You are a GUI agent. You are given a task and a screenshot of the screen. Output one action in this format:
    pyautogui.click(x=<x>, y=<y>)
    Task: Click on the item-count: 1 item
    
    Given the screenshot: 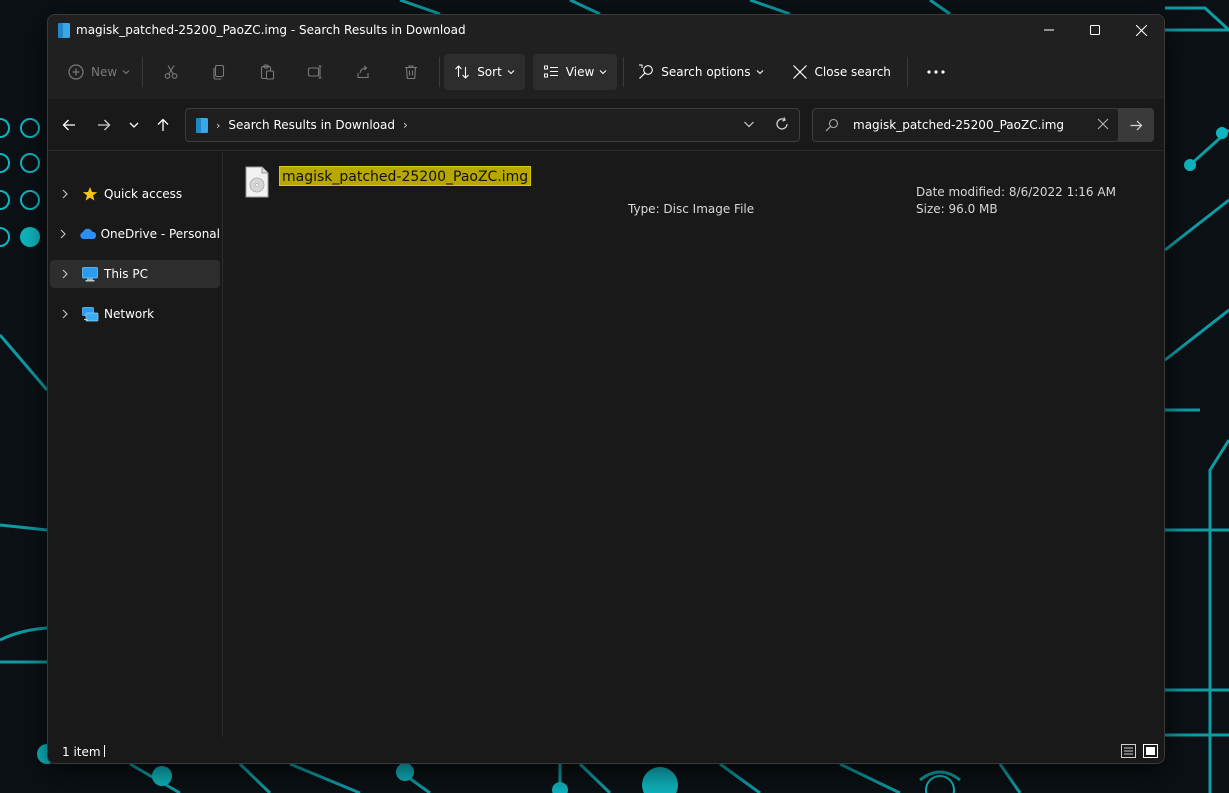 What is the action you would take?
    pyautogui.click(x=81, y=752)
    